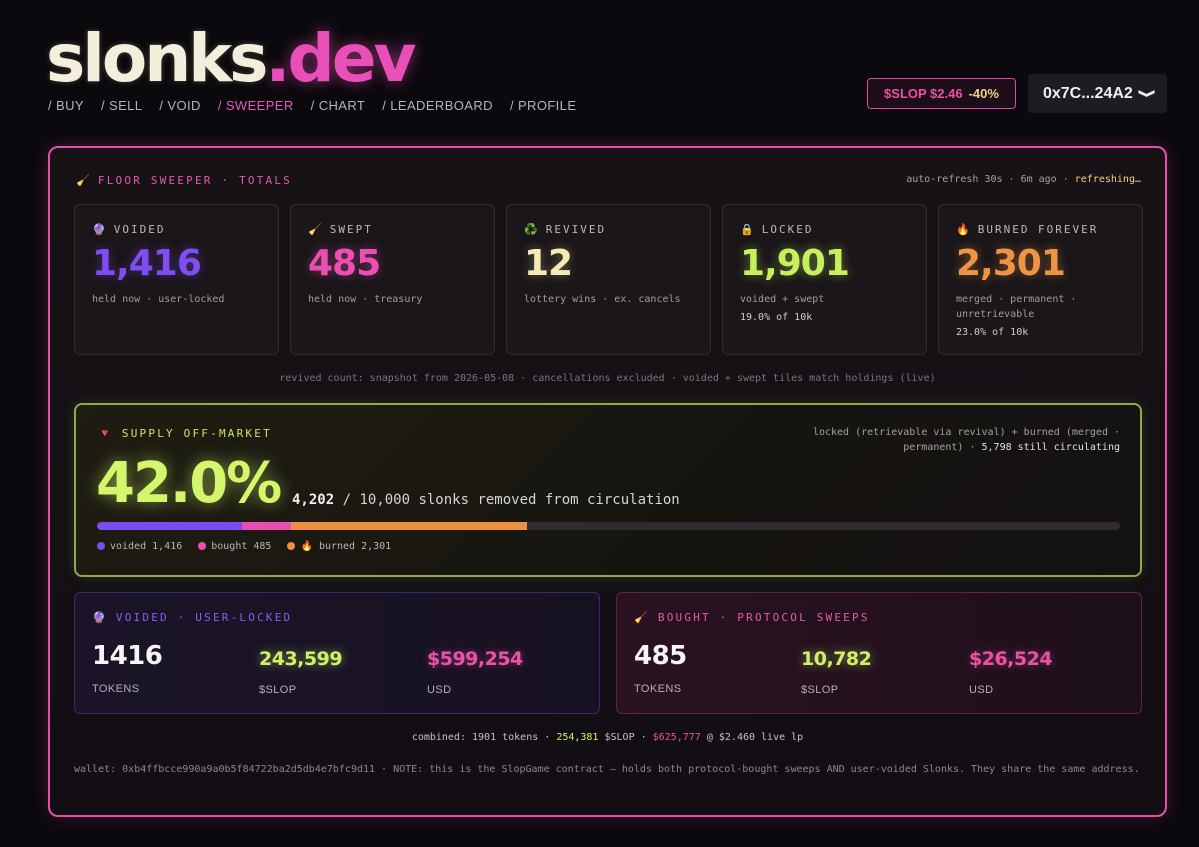 This screenshot has width=1199, height=847. Describe the element at coordinates (1147, 93) in the screenshot. I see `chevron-down-icon: ❯` at that location.